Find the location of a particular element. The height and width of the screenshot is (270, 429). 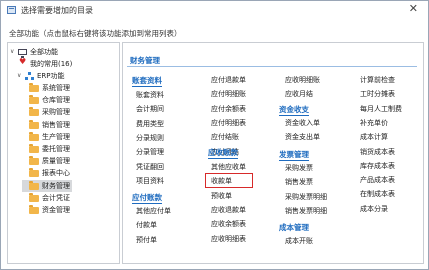

category-funds: 资金收支 is located at coordinates (294, 110).